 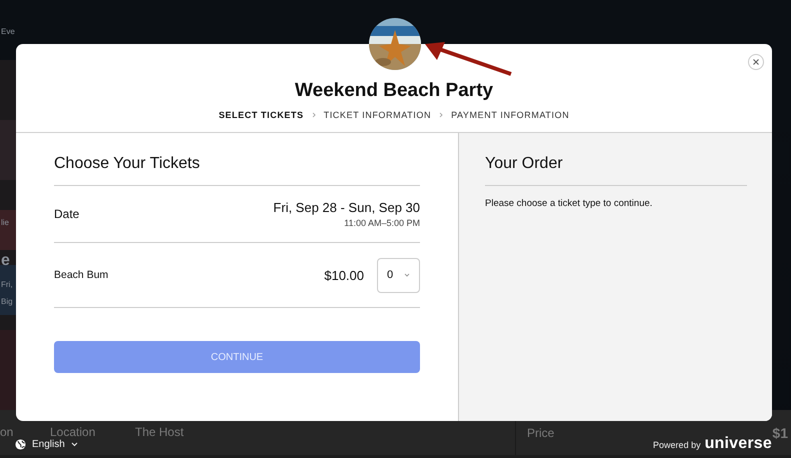 I want to click on checkout-step: TICKET INFORMATION, so click(x=378, y=115).